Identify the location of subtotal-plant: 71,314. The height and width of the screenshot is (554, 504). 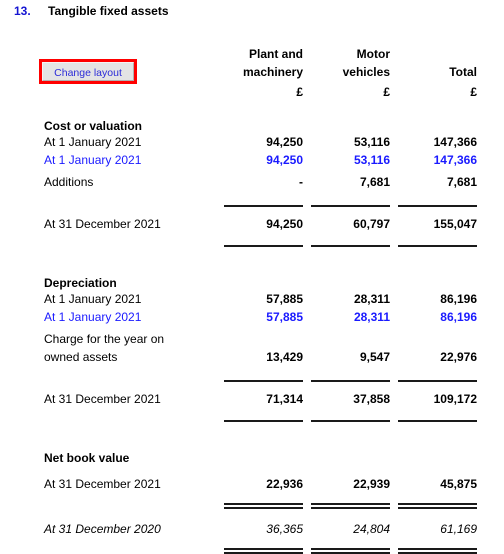
(284, 399).